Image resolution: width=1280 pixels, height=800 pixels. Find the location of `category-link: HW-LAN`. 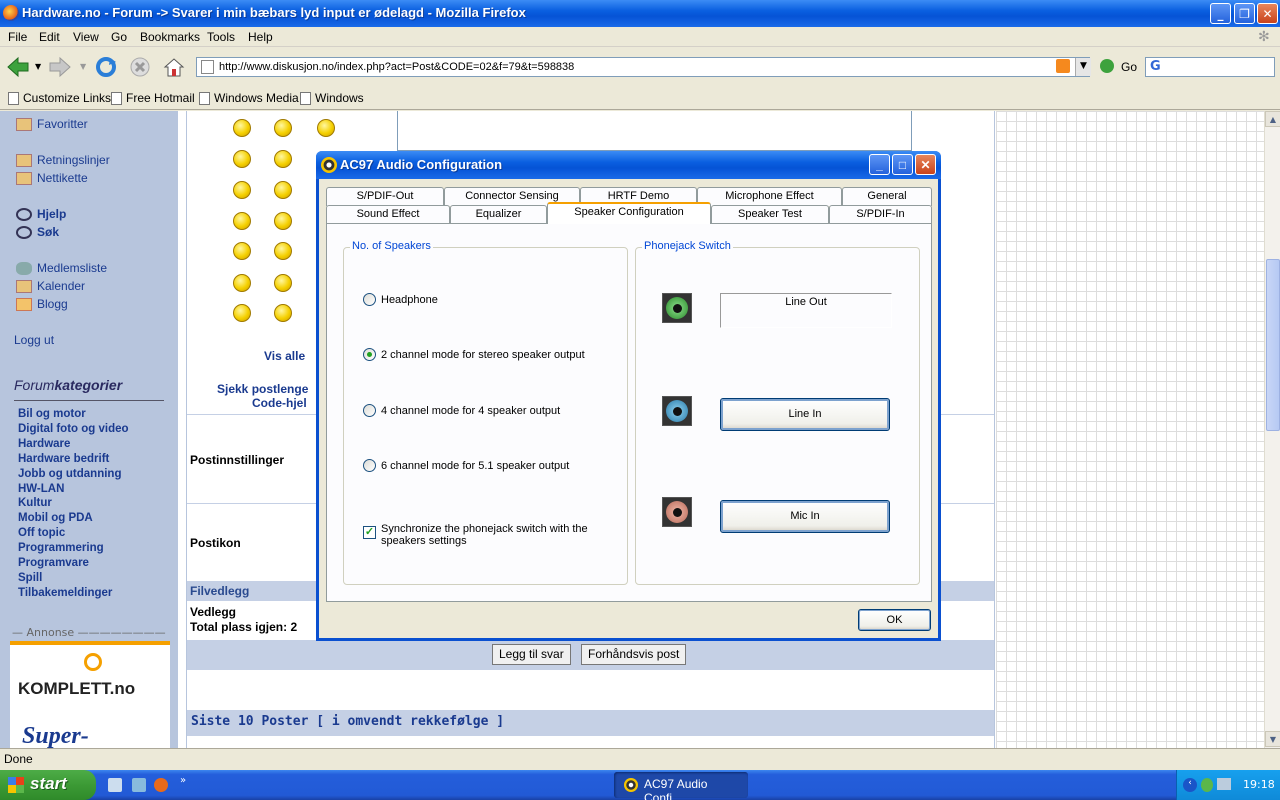

category-link: HW-LAN is located at coordinates (41, 489).